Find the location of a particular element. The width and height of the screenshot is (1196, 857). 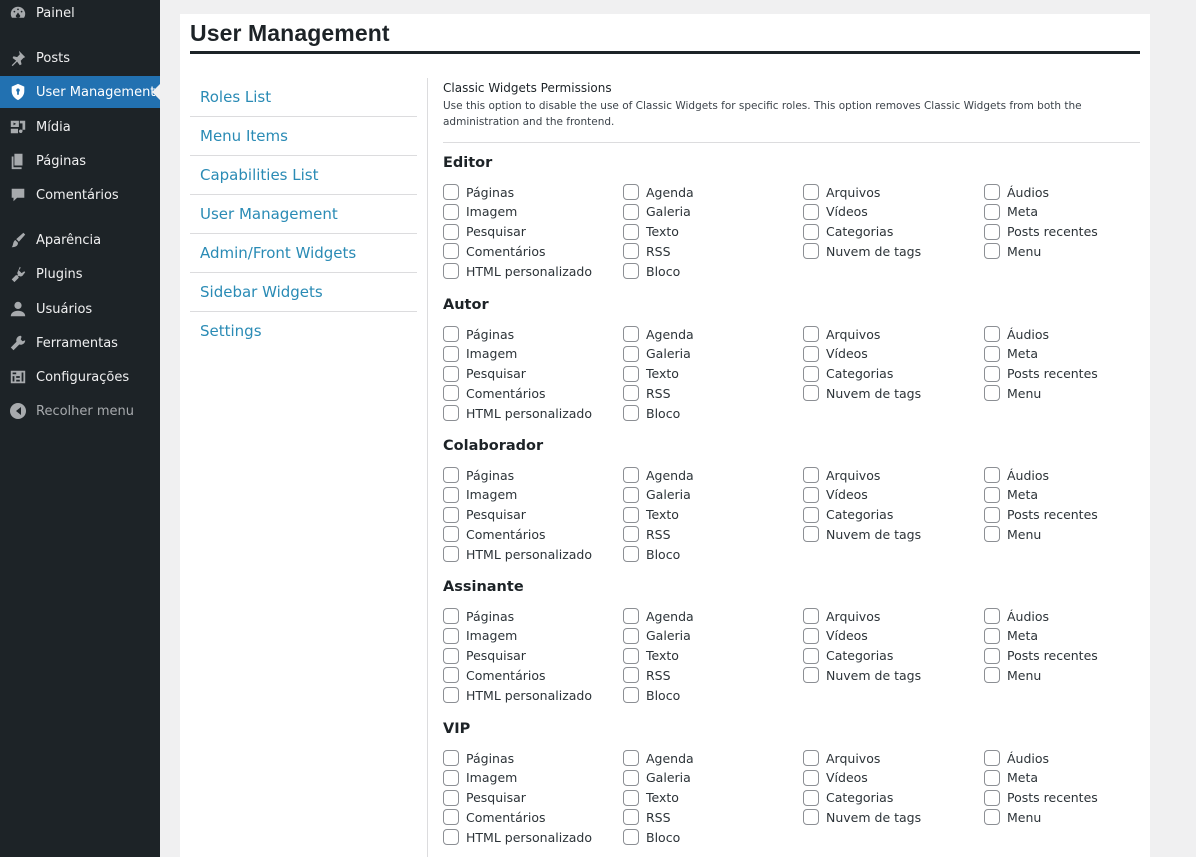

subnav-link-user-management: User Management is located at coordinates (303, 214).